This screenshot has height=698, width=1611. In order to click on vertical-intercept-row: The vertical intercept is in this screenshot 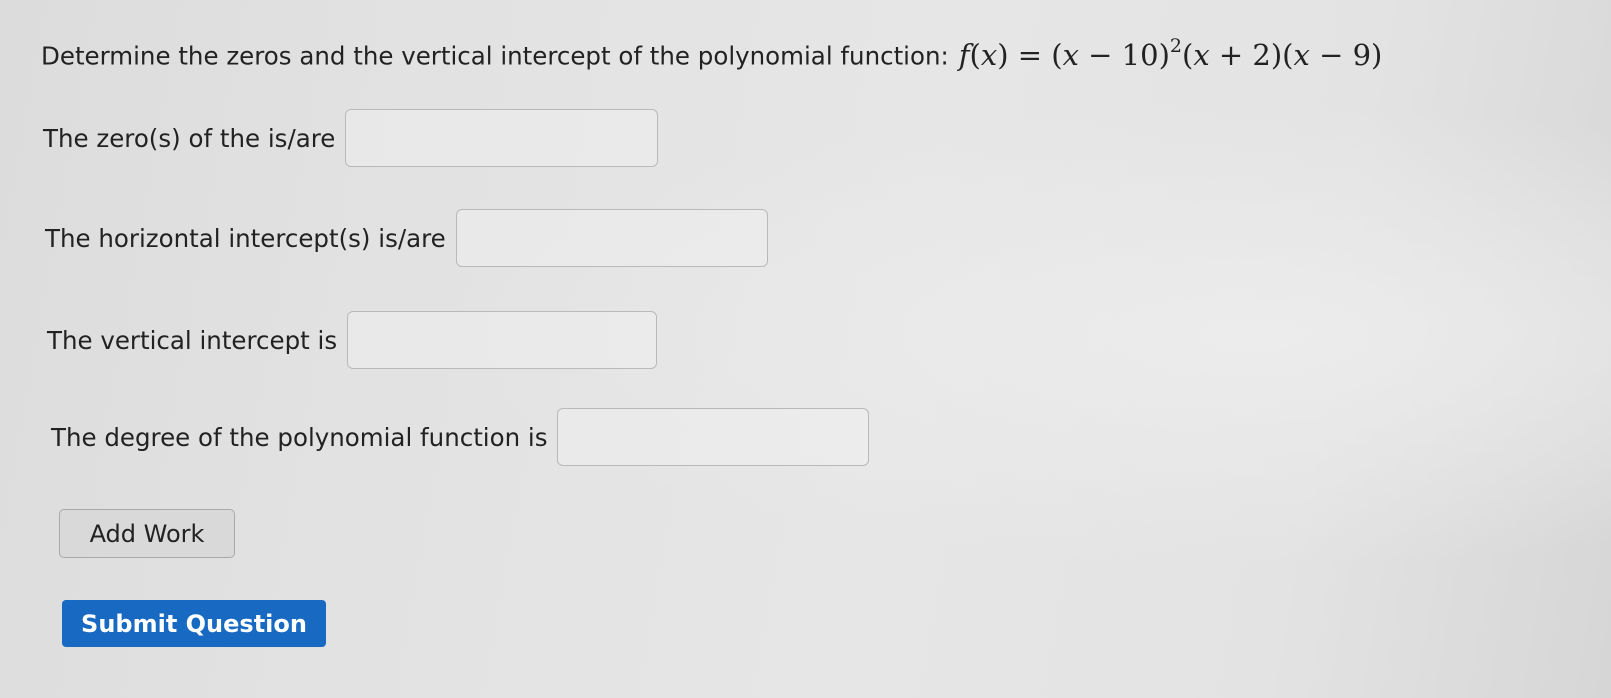, I will do `click(352, 340)`.